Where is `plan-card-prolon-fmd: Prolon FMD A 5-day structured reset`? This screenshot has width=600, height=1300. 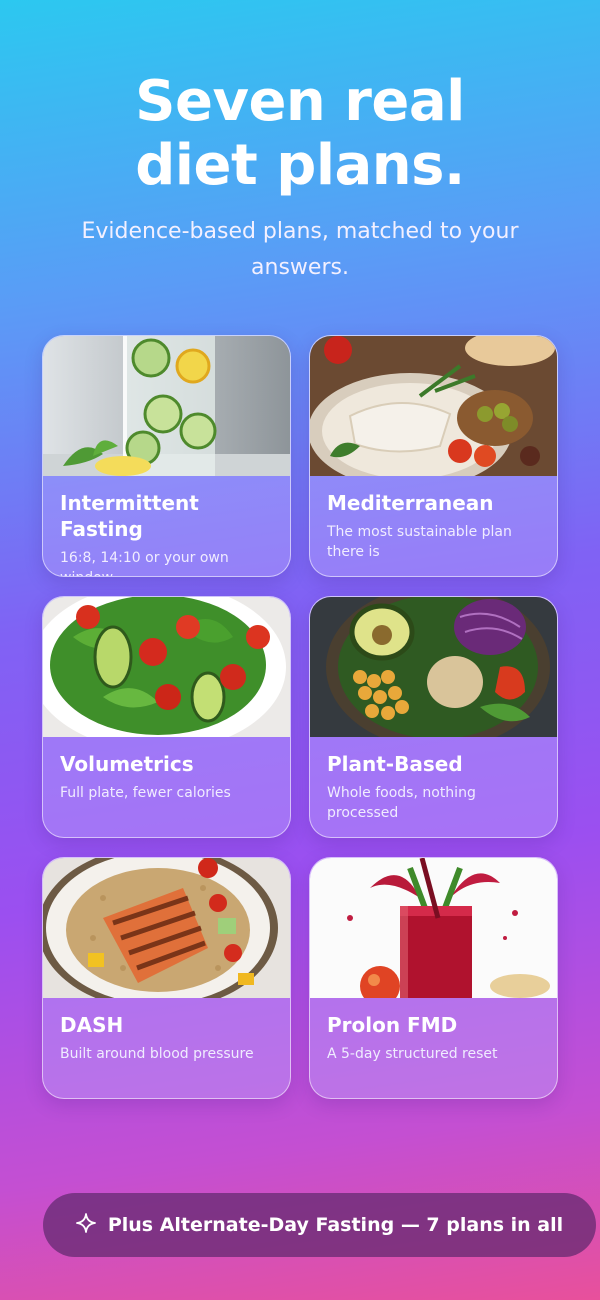 plan-card-prolon-fmd: Prolon FMD A 5-day structured reset is located at coordinates (433, 978).